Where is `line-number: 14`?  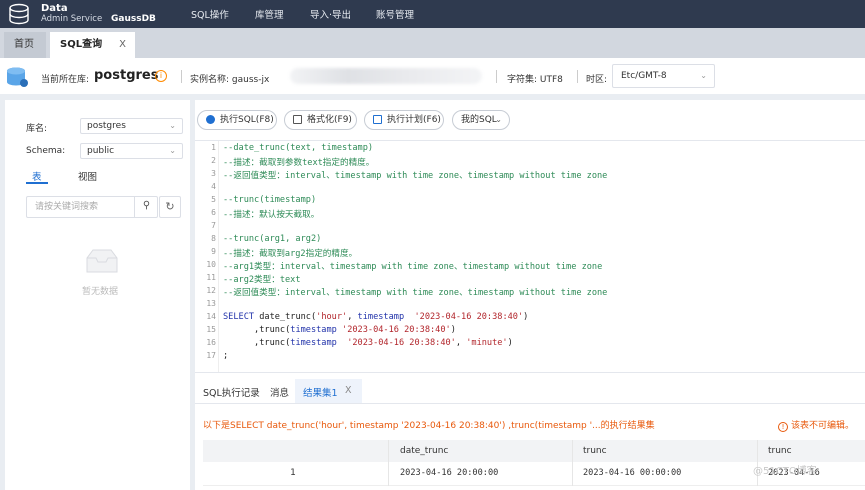
line-number: 14 is located at coordinates (211, 316).